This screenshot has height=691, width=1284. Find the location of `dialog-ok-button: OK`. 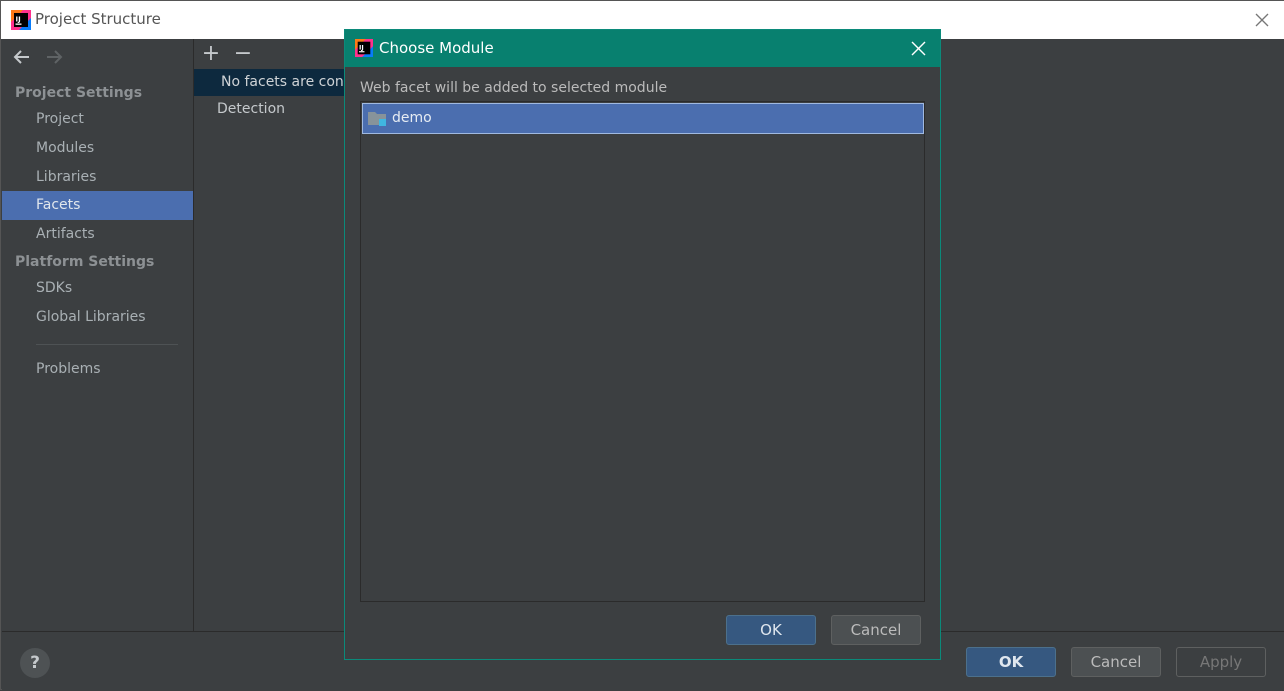

dialog-ok-button: OK is located at coordinates (771, 630).